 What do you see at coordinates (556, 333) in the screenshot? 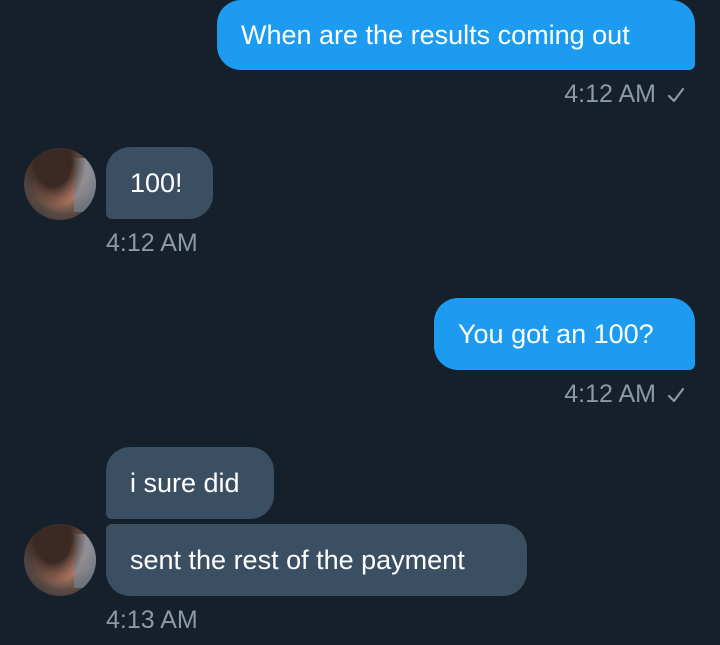
I see `message-text: You got an 100?` at bounding box center [556, 333].